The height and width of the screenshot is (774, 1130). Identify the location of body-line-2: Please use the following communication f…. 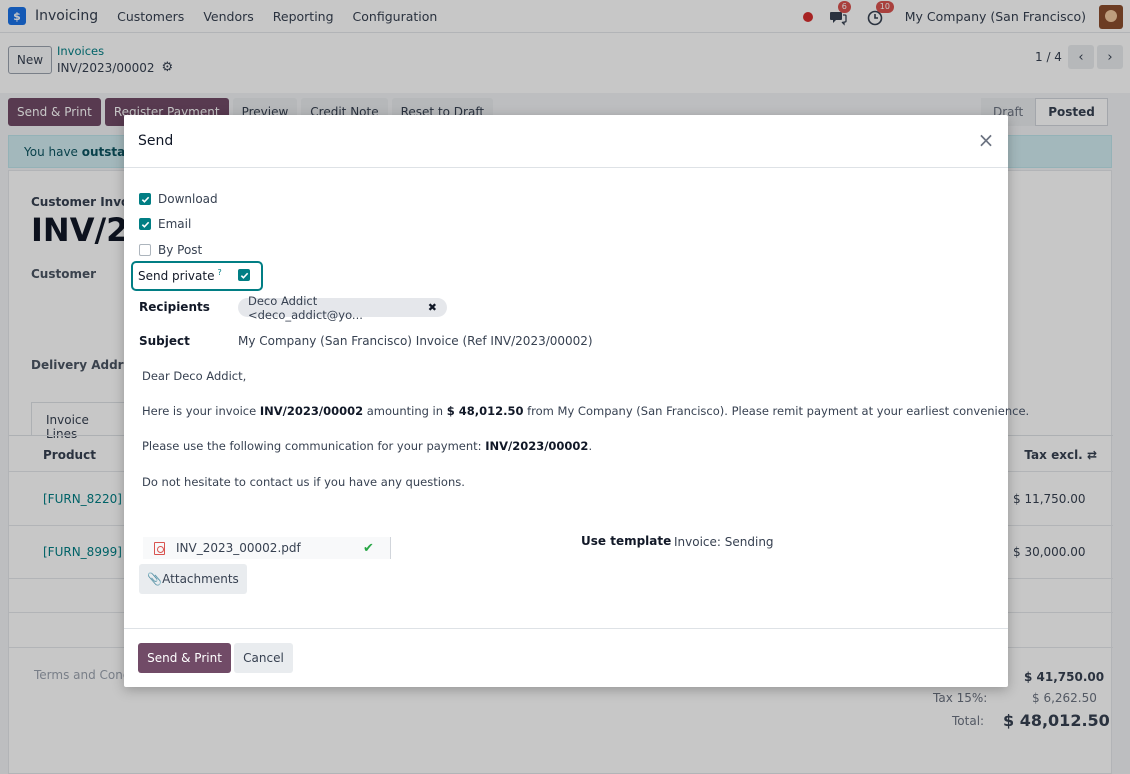
(367, 446).